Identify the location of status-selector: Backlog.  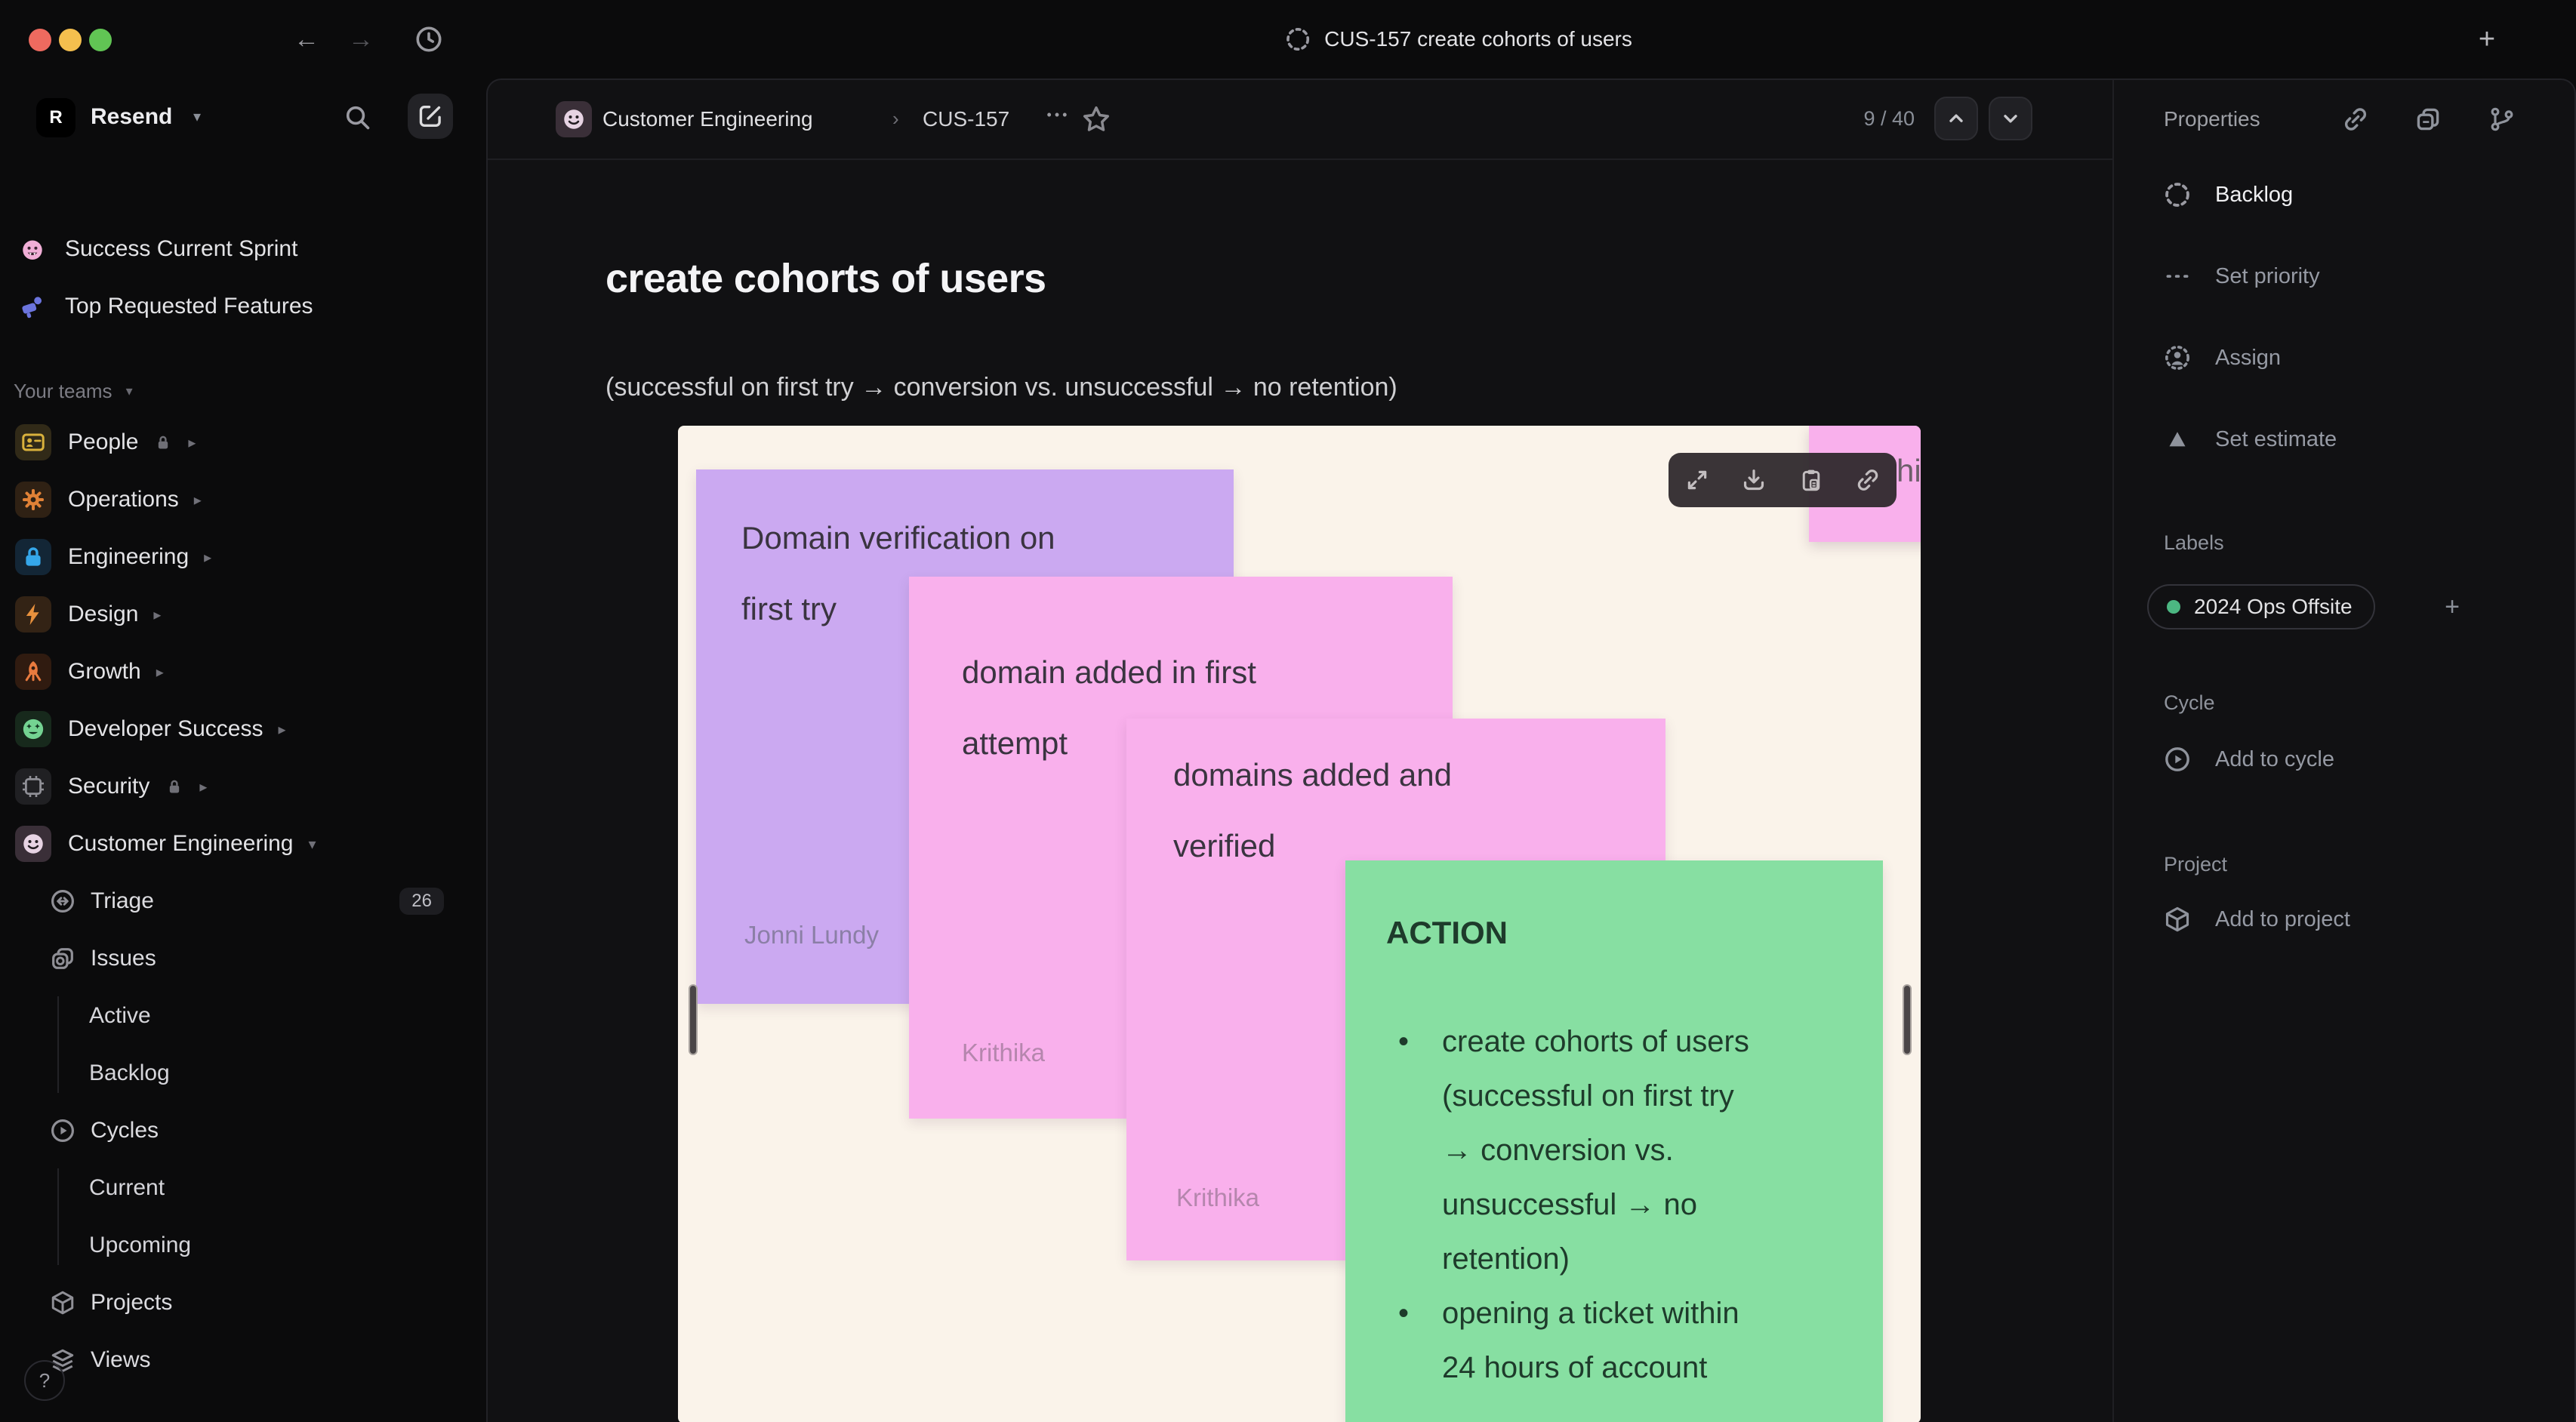
(2228, 195).